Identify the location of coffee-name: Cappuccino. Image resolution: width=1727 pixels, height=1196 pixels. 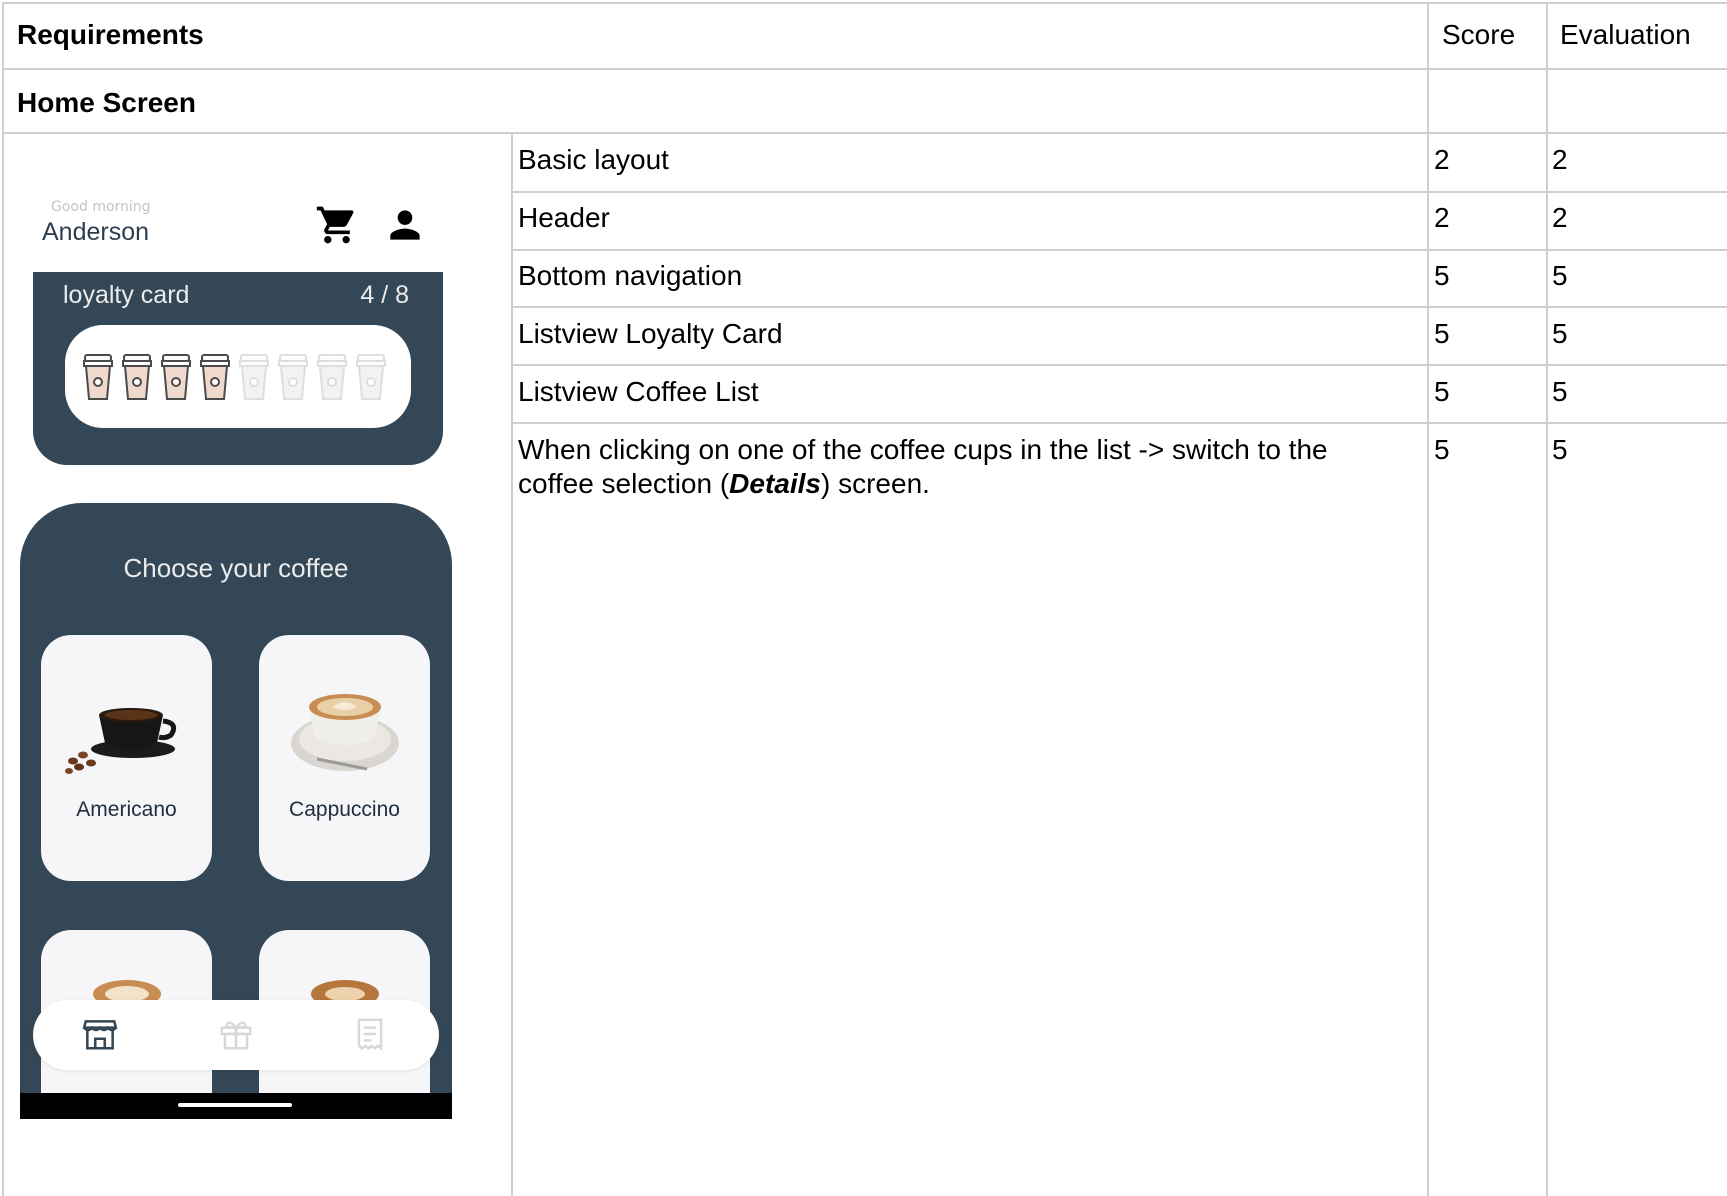
(344, 809).